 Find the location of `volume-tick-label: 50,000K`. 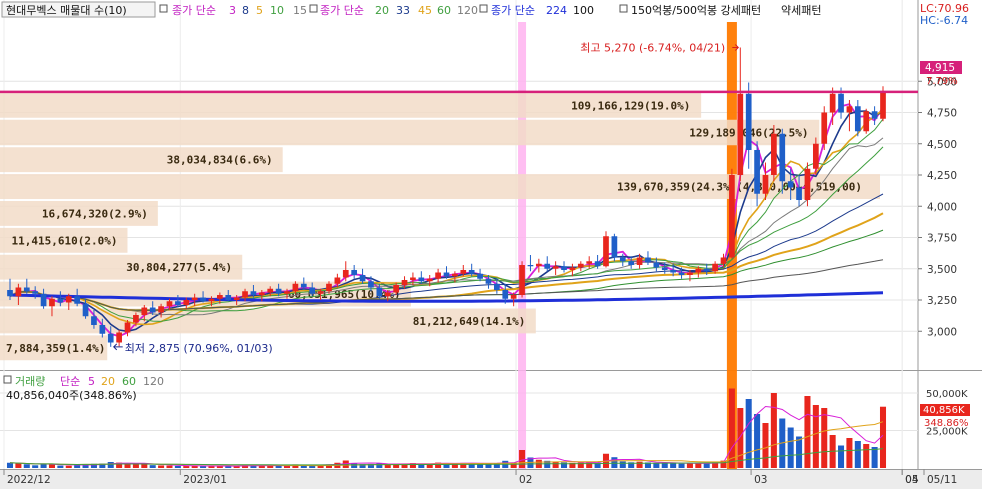

volume-tick-label: 50,000K is located at coordinates (947, 394).